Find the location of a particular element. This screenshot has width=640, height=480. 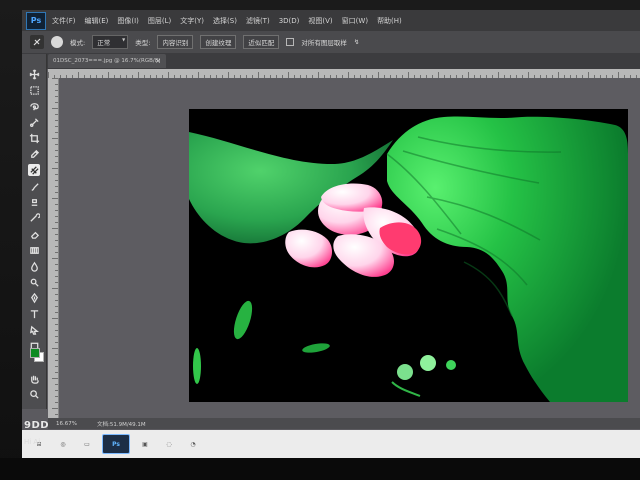

menu-filter: 滤镜(T) is located at coordinates (258, 21).